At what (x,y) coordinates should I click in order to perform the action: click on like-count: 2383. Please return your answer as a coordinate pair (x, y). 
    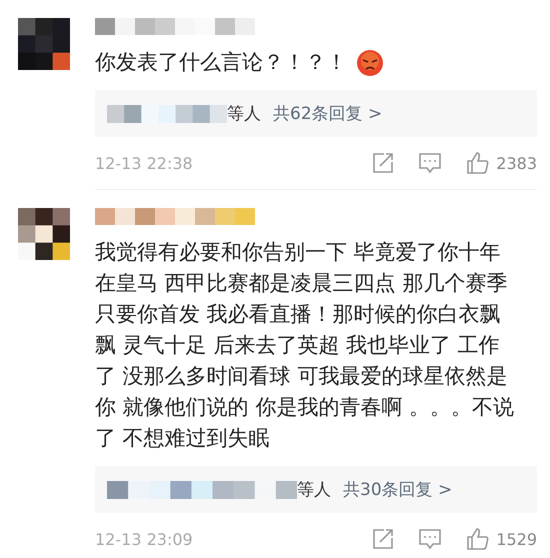
    Looking at the image, I should click on (516, 163).